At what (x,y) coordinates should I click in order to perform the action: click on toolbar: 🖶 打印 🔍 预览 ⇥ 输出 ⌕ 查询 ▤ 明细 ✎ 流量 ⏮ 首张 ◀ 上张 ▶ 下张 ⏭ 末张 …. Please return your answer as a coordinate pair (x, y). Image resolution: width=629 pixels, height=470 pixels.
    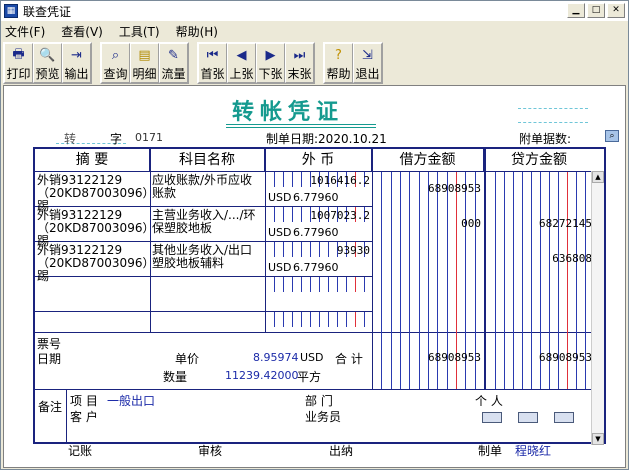
    Looking at the image, I should click on (197, 63).